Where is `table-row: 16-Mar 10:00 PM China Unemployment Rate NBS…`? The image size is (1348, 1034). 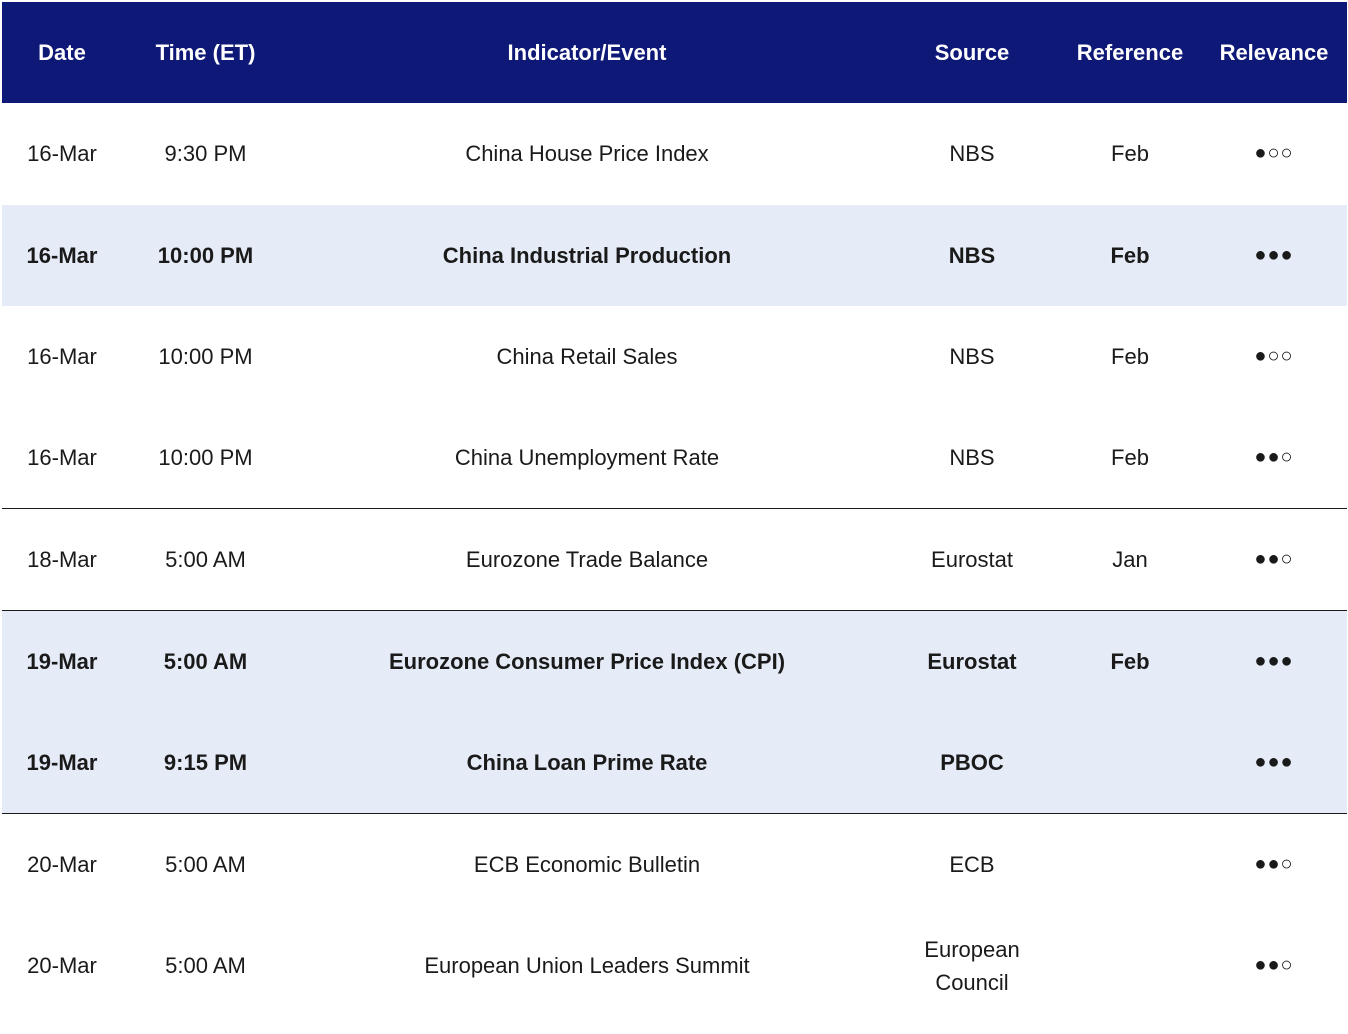
table-row: 16-Mar 10:00 PM China Unemployment Rate NBS… is located at coordinates (674, 458).